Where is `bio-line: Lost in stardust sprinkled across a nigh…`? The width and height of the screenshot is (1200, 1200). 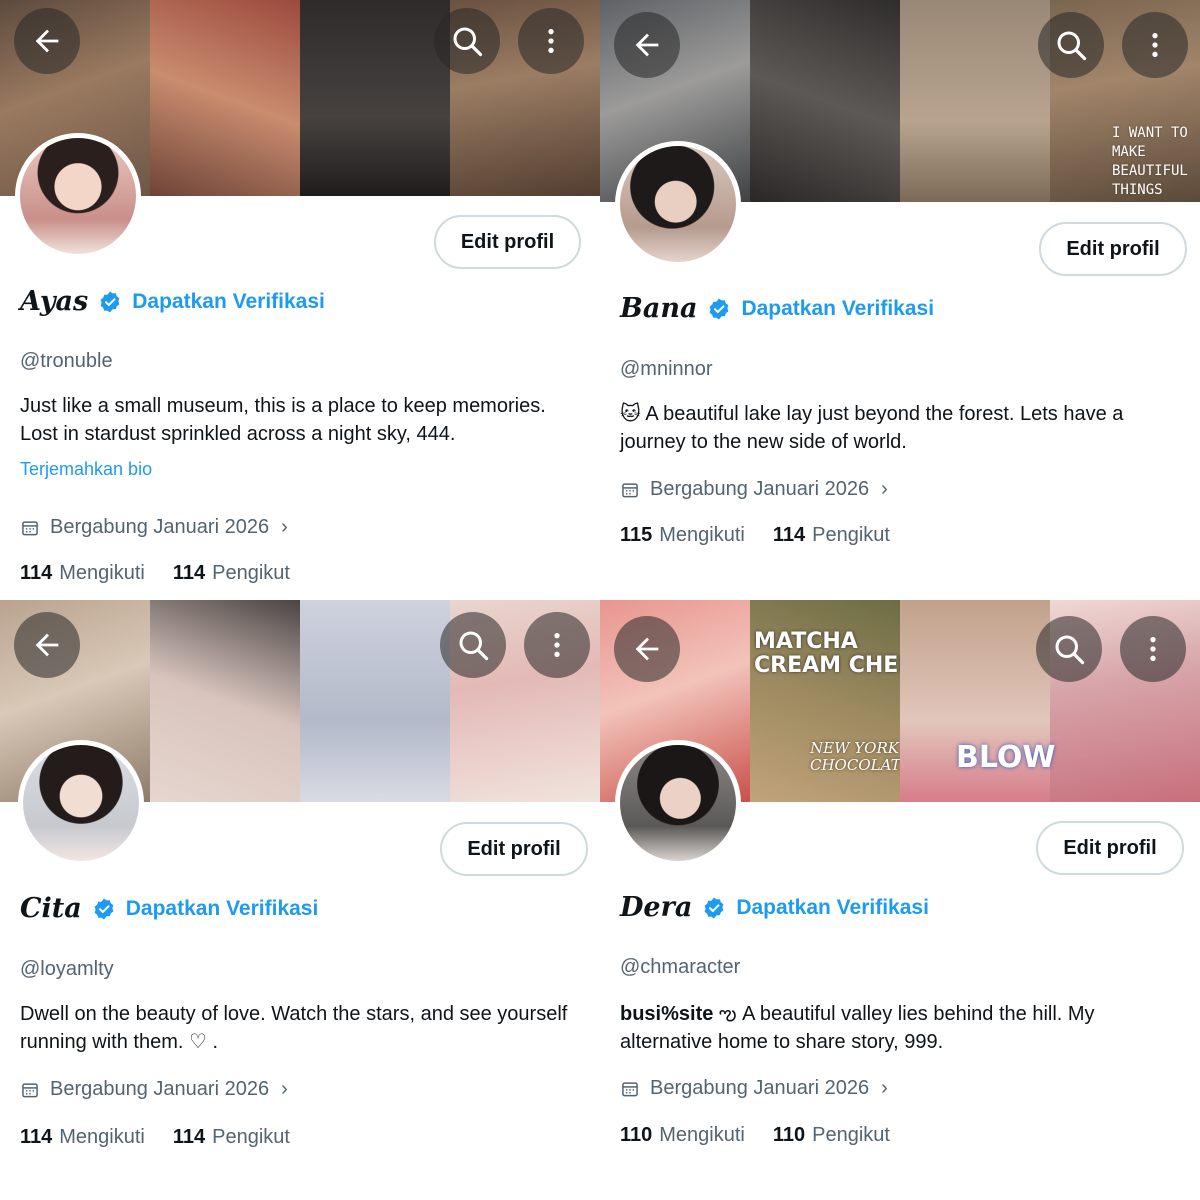
bio-line: Lost in stardust sprinkled across a nigh… is located at coordinates (238, 434).